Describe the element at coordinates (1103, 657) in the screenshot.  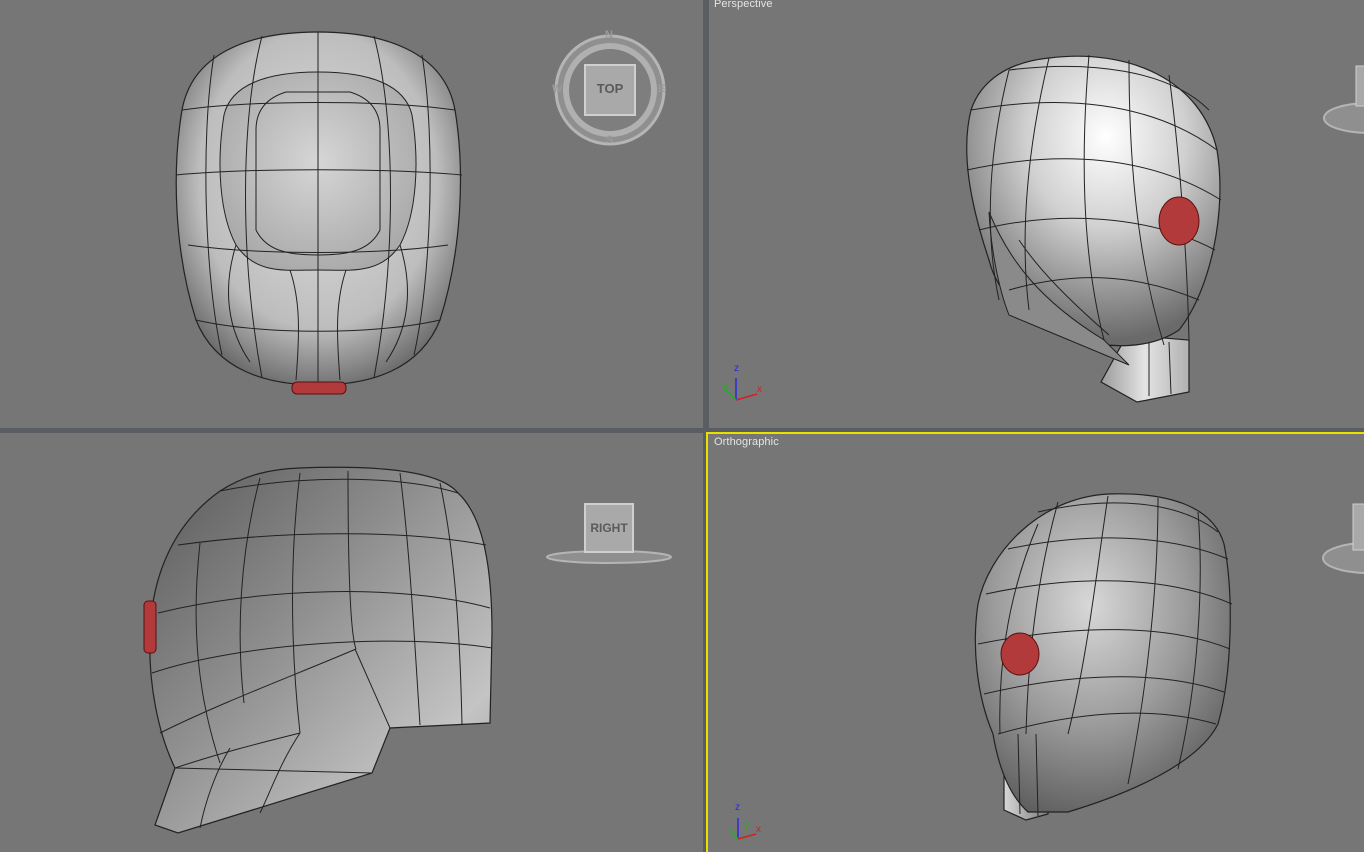
I see `head-mesh-orthographic` at that location.